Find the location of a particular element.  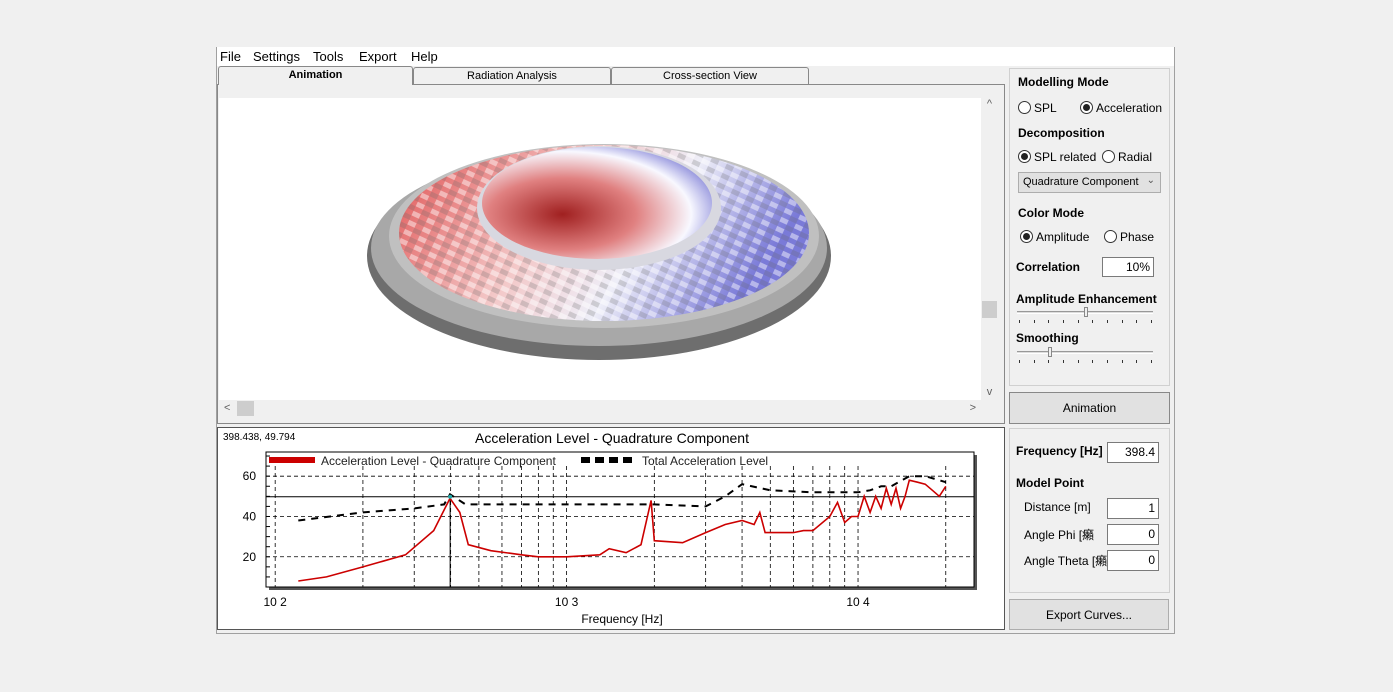

radio-acceleration-label: Acceleration is located at coordinates (1129, 108).